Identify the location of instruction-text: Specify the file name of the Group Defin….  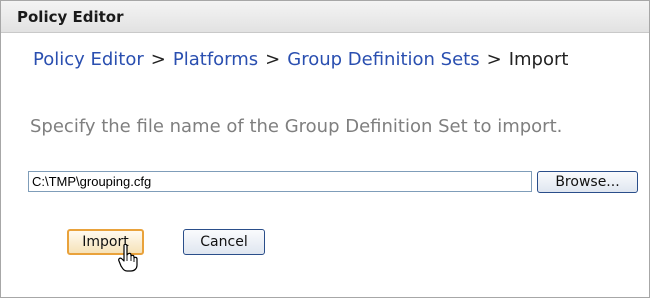
(296, 126).